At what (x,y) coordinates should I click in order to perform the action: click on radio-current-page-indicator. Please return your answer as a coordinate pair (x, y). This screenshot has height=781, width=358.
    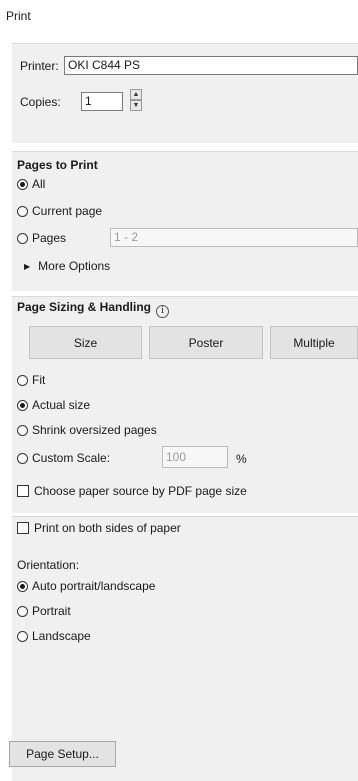
    Looking at the image, I should click on (22, 211).